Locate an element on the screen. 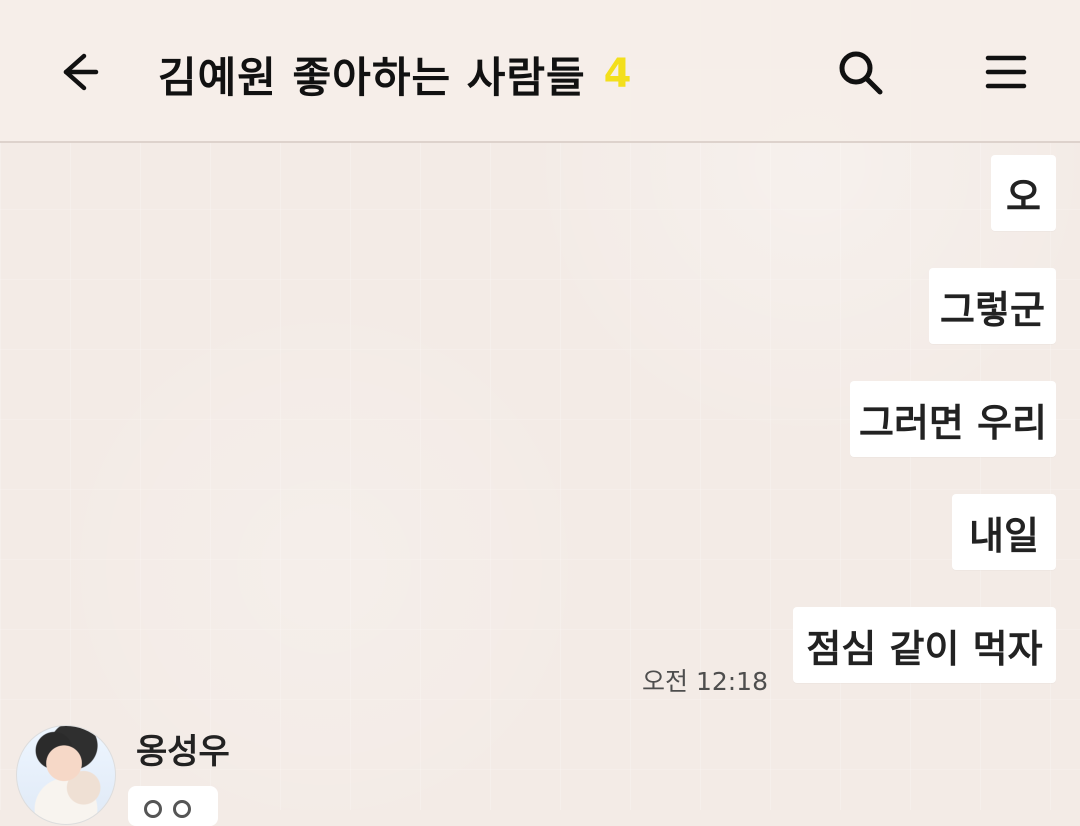 Image resolution: width=1080 pixels, height=826 pixels. back-button is located at coordinates (78, 72).